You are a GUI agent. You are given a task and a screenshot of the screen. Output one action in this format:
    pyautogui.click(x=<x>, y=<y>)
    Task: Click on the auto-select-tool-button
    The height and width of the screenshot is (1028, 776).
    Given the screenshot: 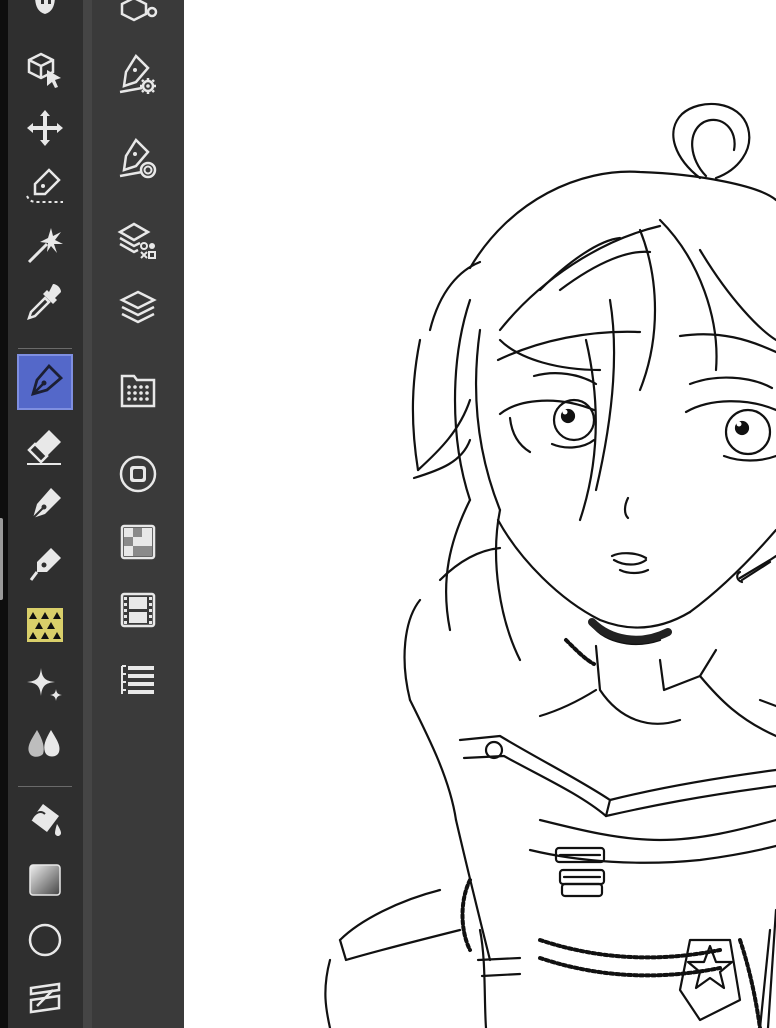 What is the action you would take?
    pyautogui.click(x=45, y=244)
    